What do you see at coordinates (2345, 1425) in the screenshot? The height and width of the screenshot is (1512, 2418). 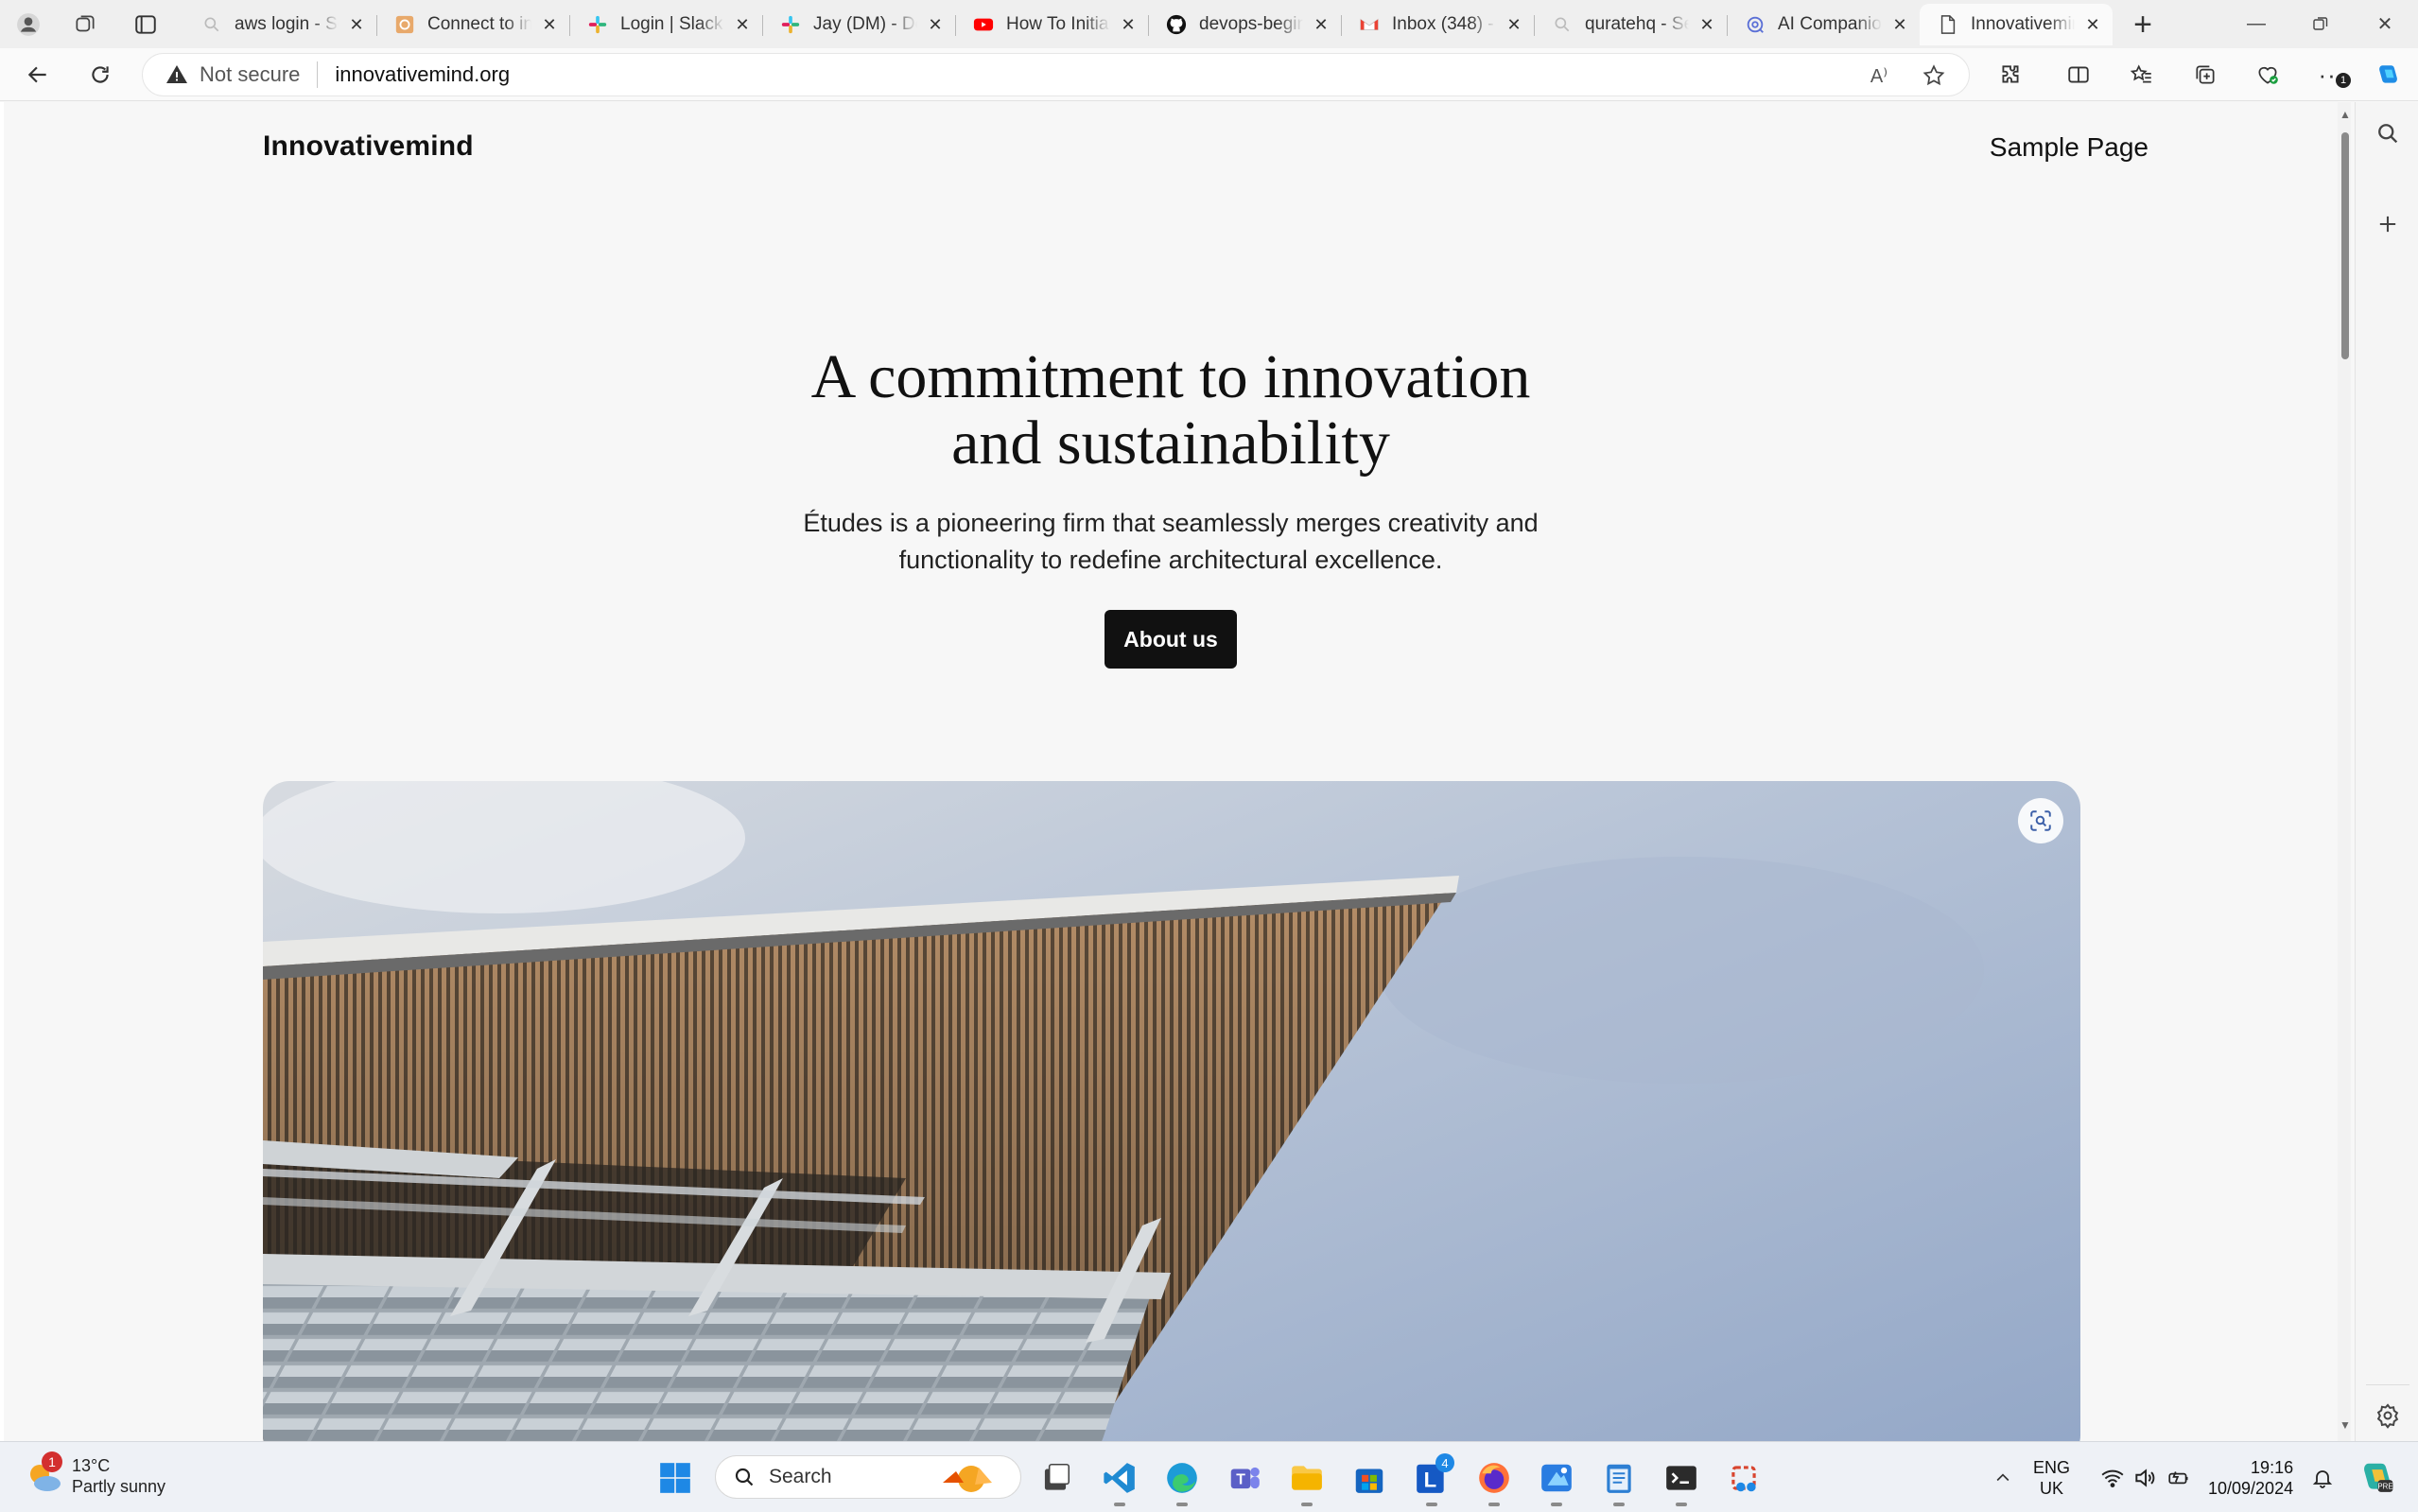 I see `scroll-down-arrow-icon: ▼` at bounding box center [2345, 1425].